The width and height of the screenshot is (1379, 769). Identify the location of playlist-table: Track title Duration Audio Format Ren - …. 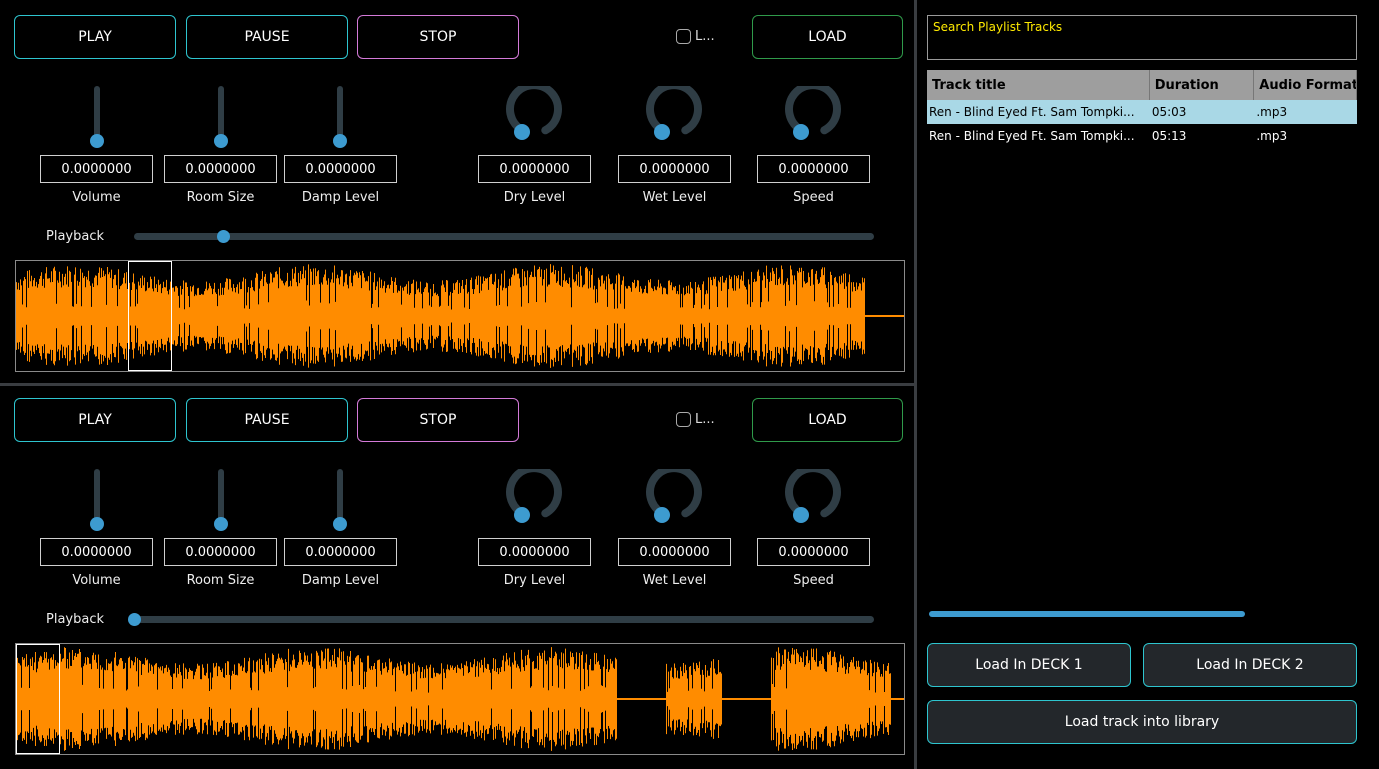
(1142, 109).